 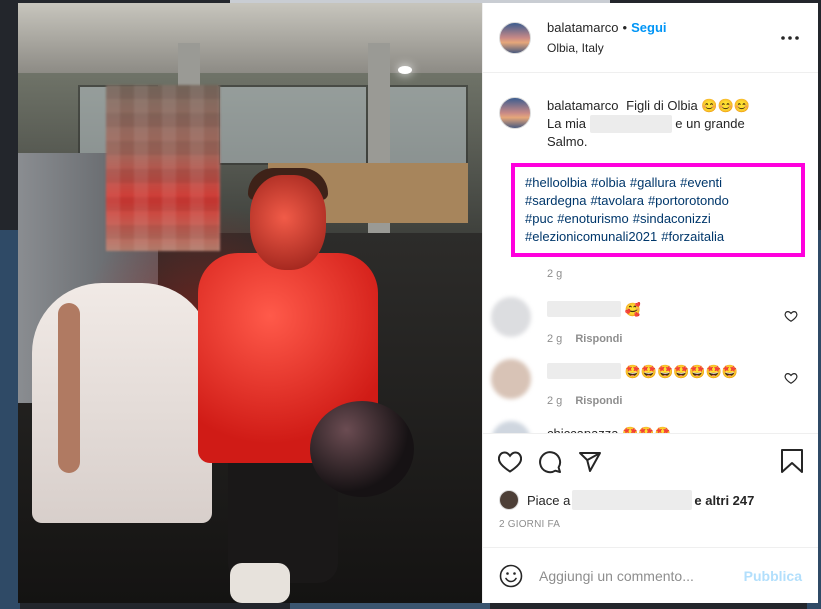 I want to click on hashtag: #eventi, so click(x=701, y=182).